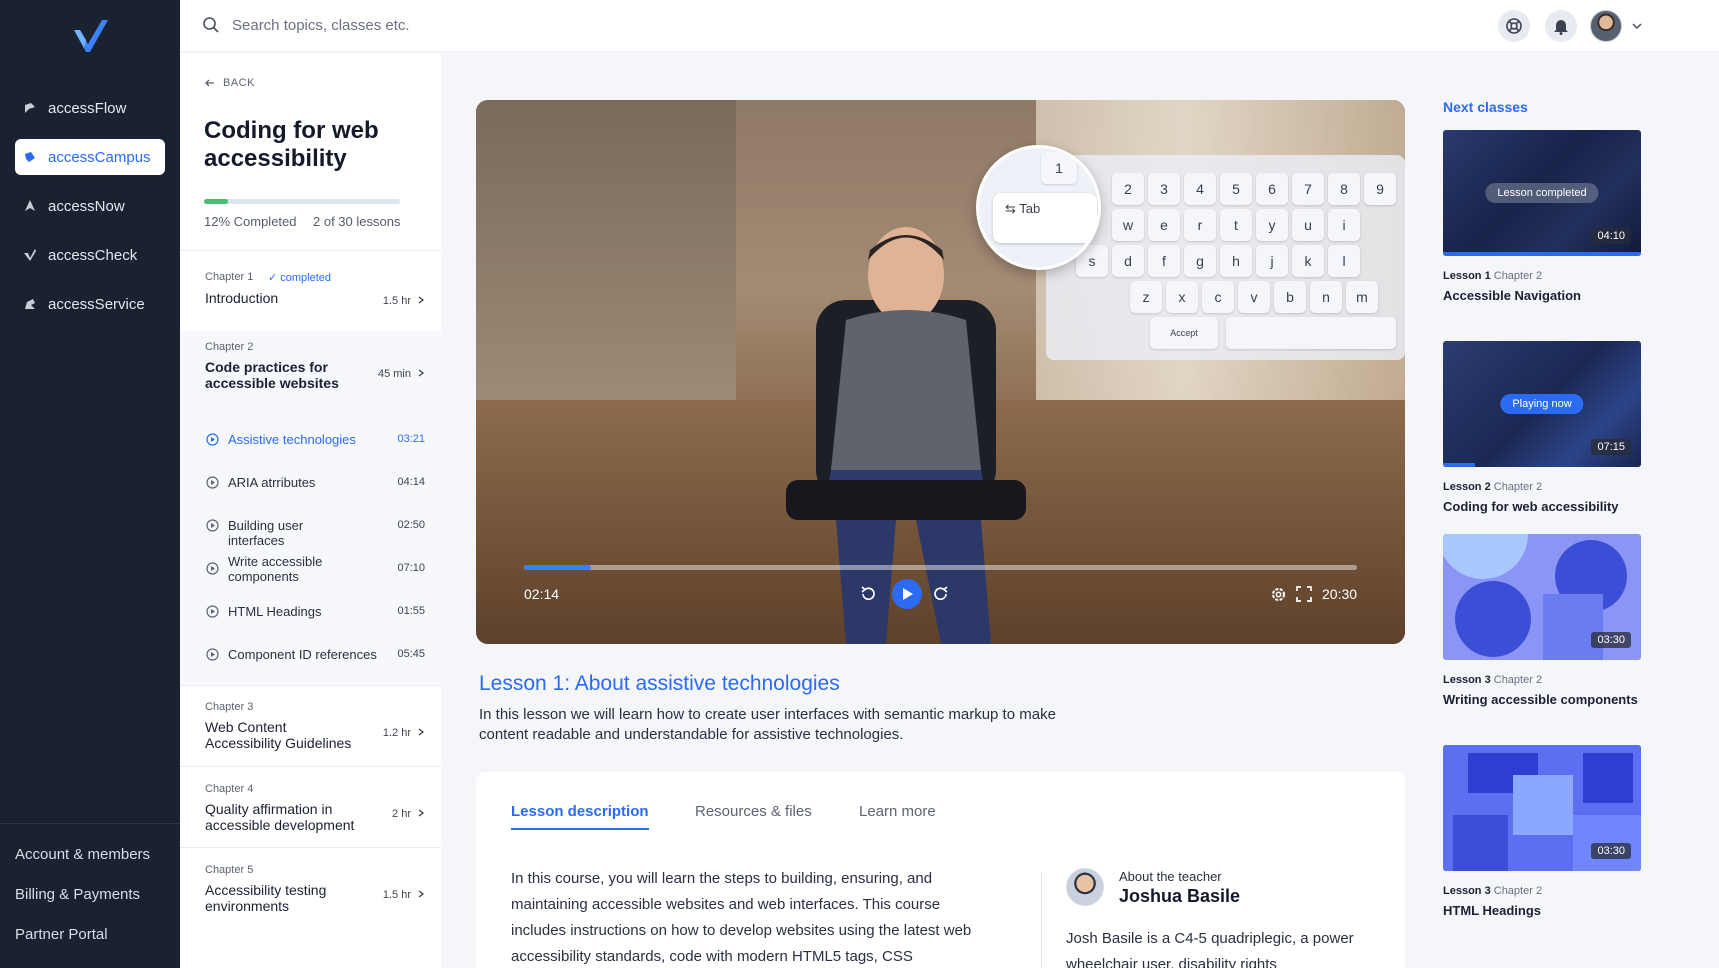  Describe the element at coordinates (396, 733) in the screenshot. I see `chapter-duration: 1.2 hr` at that location.